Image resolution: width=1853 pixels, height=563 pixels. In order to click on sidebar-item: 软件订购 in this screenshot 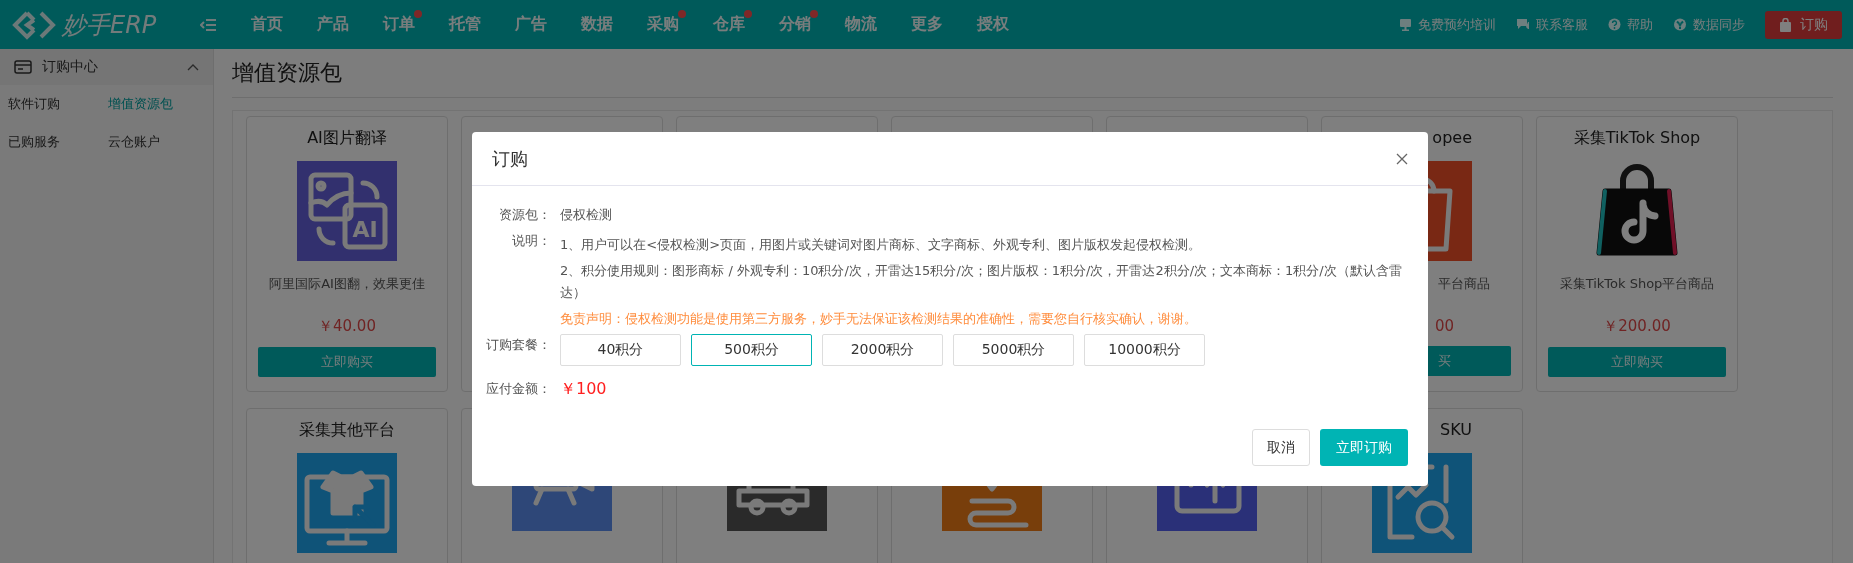, I will do `click(58, 104)`.